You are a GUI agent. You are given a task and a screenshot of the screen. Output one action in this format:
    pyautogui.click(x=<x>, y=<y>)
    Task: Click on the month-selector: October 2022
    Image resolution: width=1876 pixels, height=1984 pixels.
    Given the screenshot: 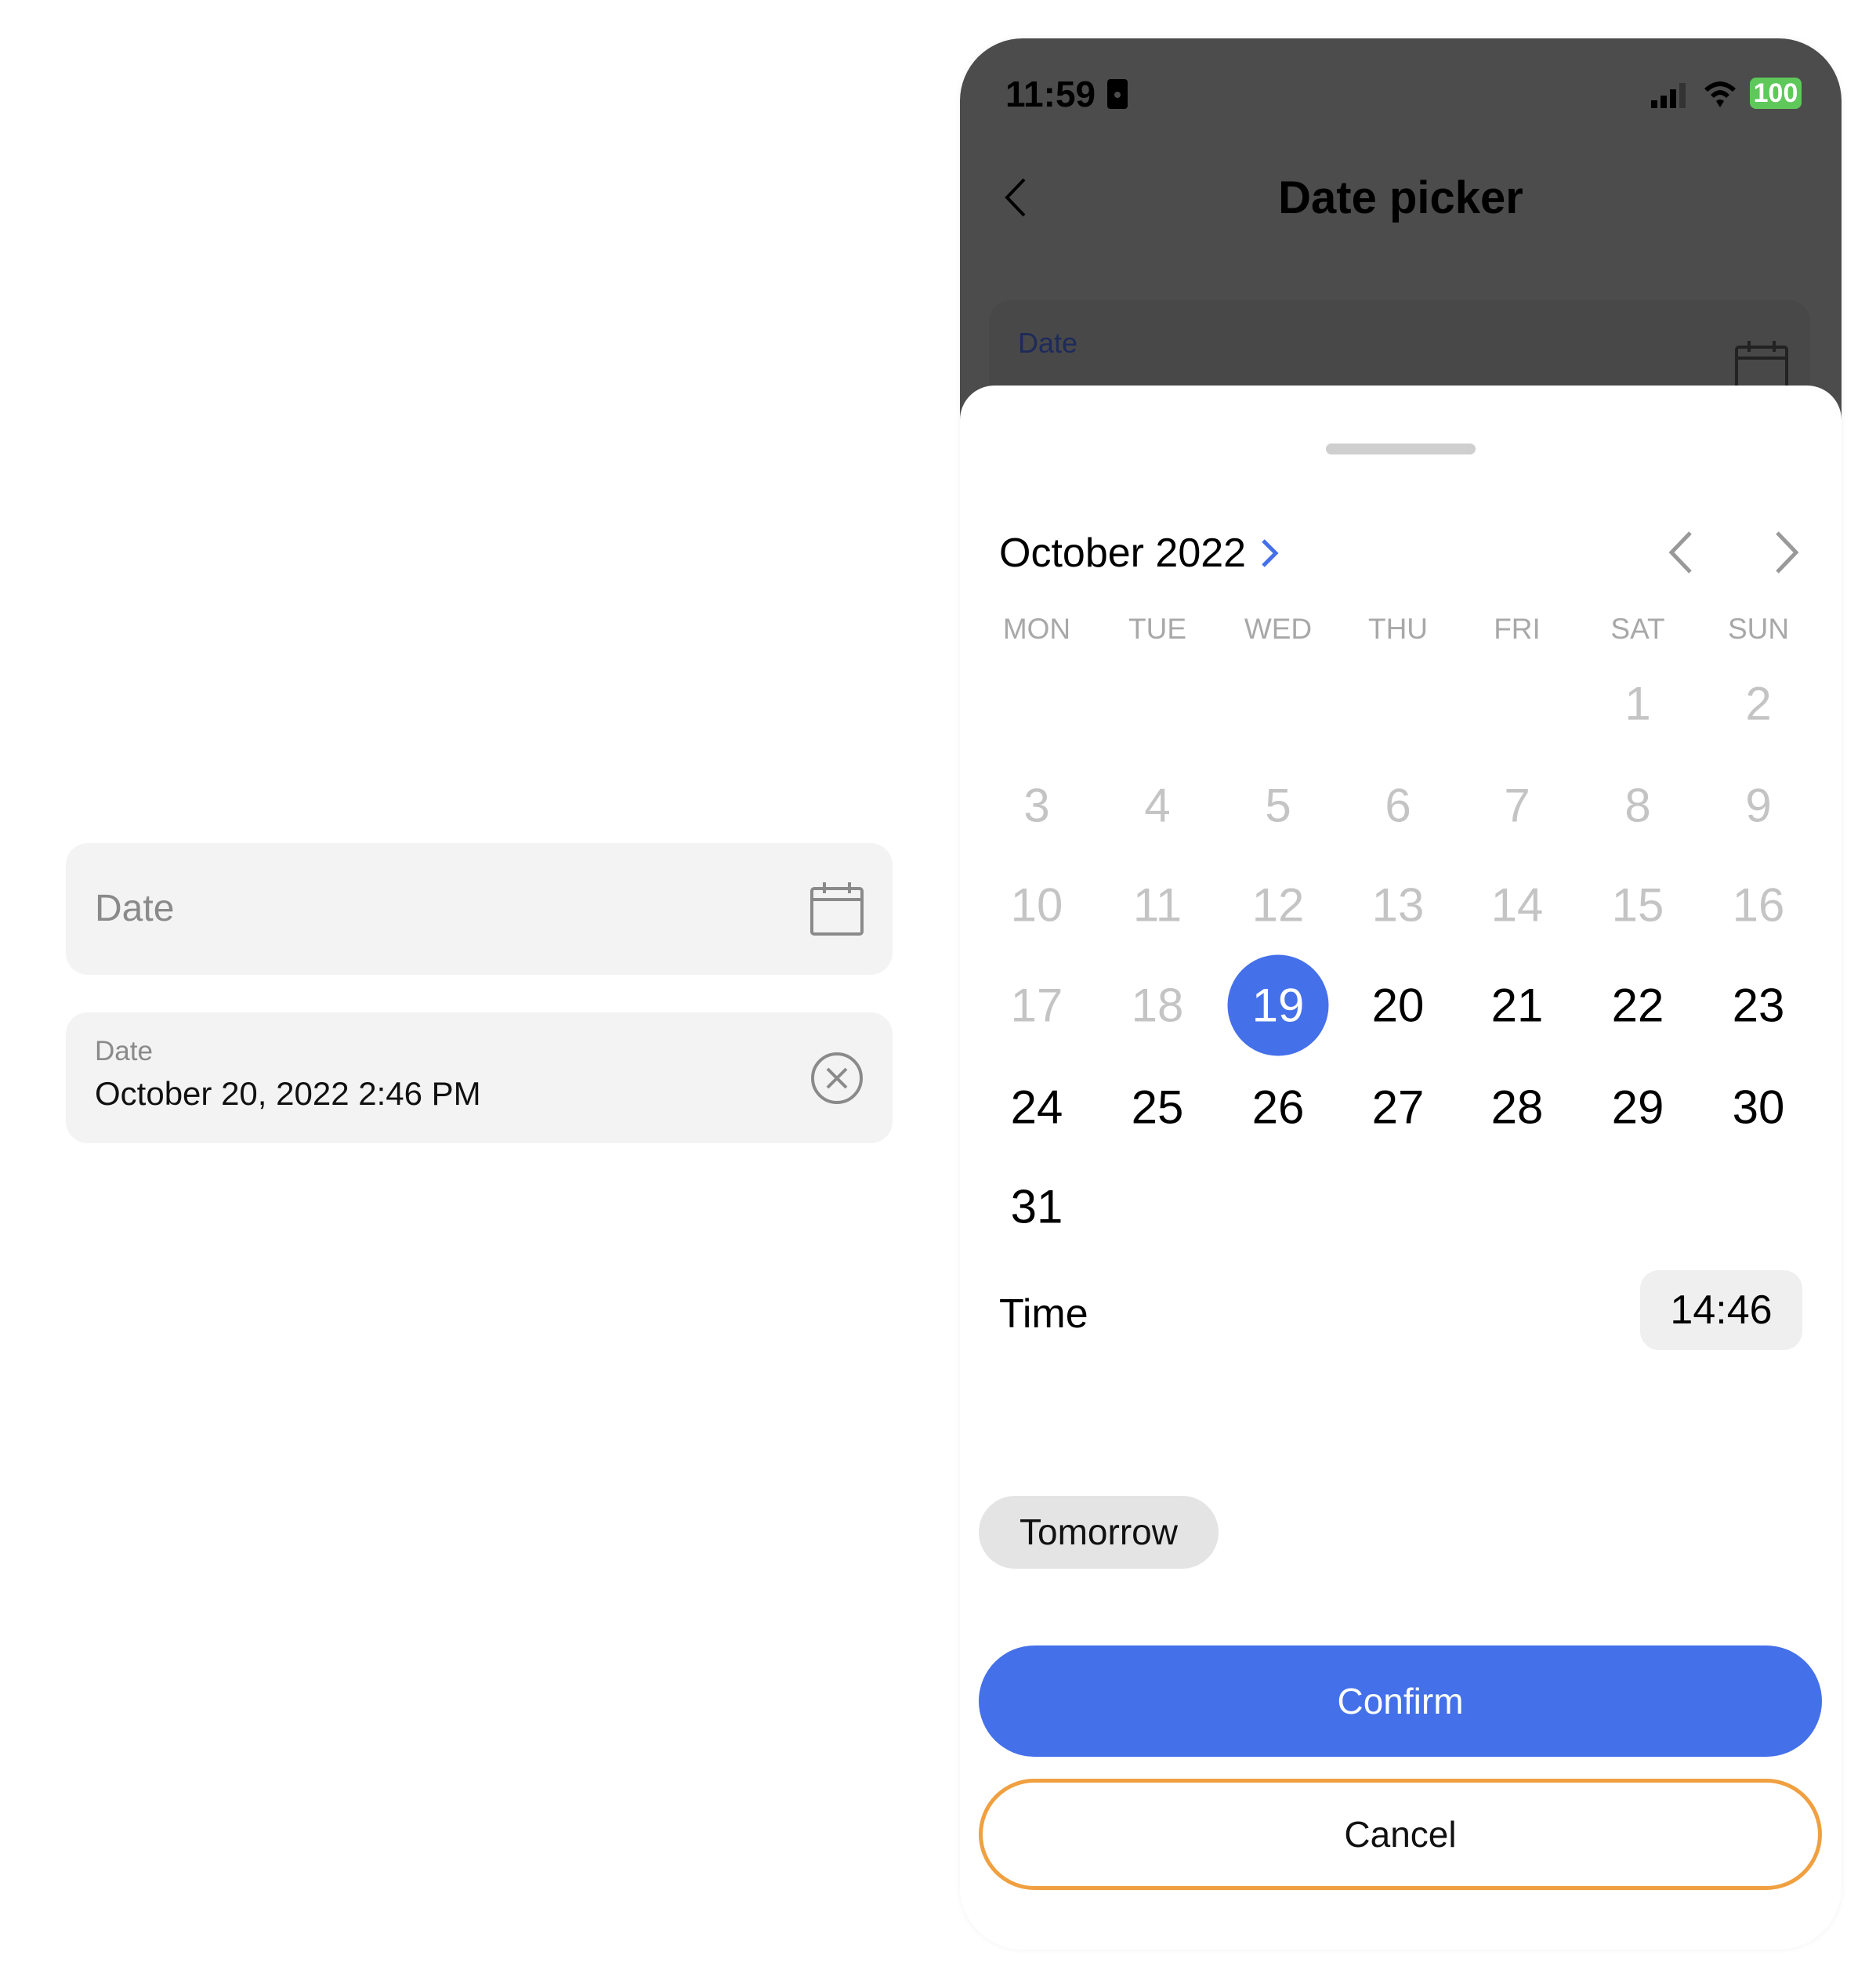 What is the action you would take?
    pyautogui.click(x=1139, y=553)
    